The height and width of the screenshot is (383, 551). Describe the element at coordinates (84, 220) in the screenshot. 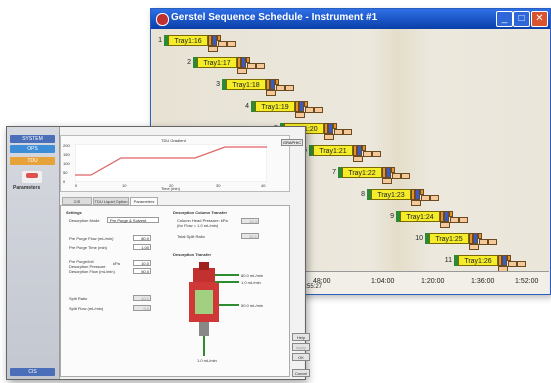

I see `desorption-mode-label: Desorption Mode` at that location.